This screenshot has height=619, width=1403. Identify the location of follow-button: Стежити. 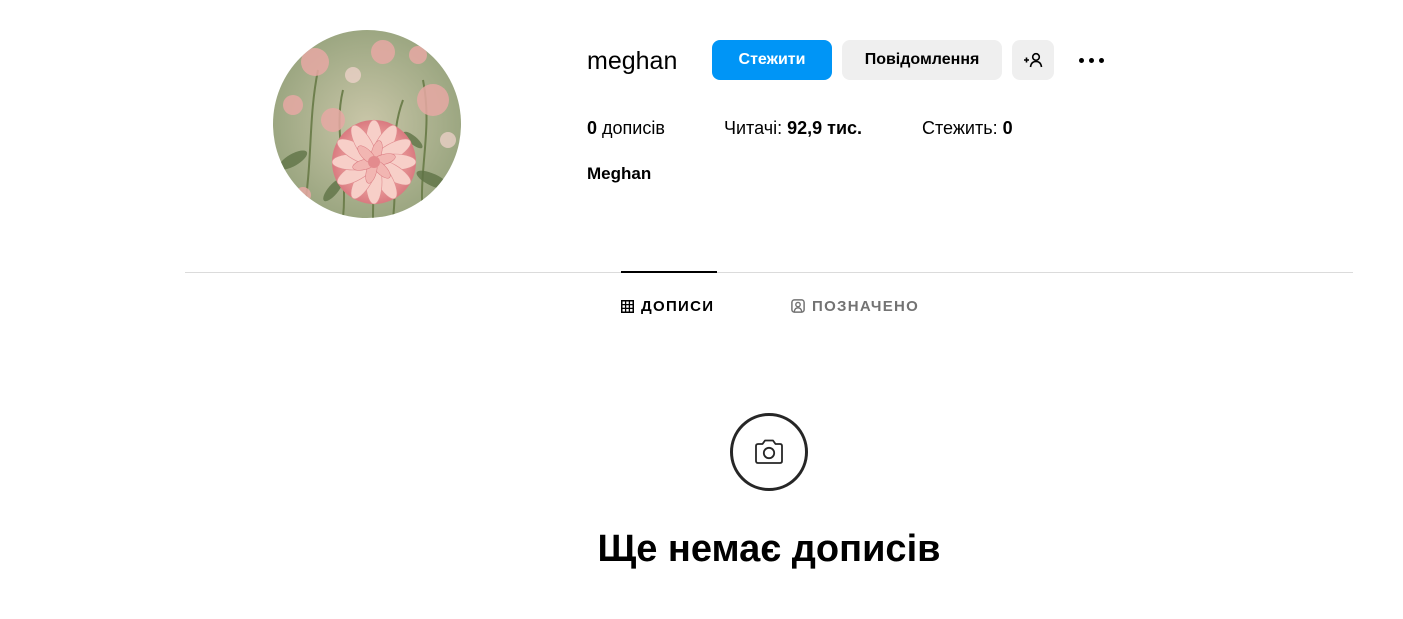
(772, 60).